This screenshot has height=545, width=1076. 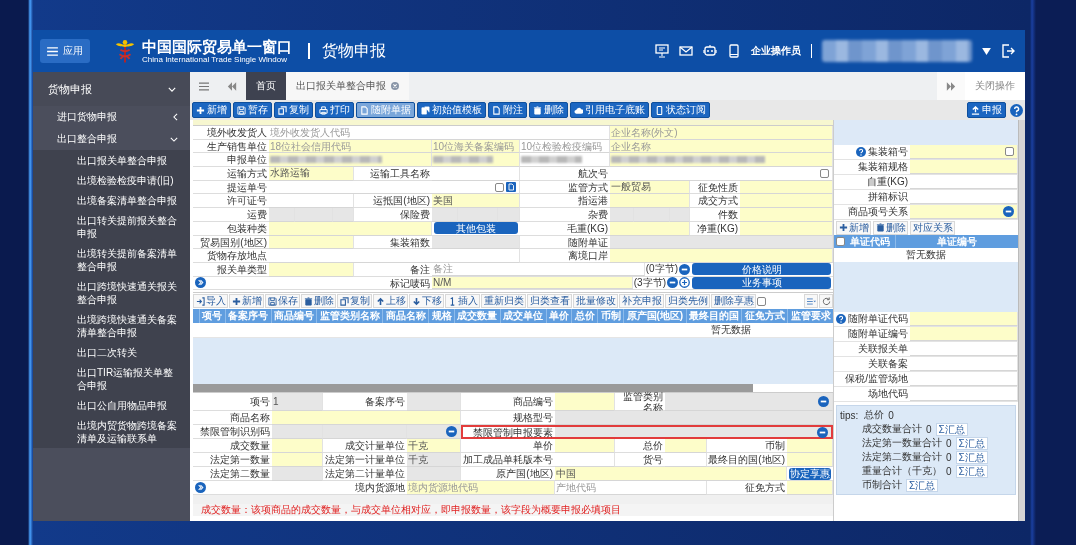 What do you see at coordinates (111, 352) in the screenshot?
I see `sidebar-item: 出口二次转关` at bounding box center [111, 352].